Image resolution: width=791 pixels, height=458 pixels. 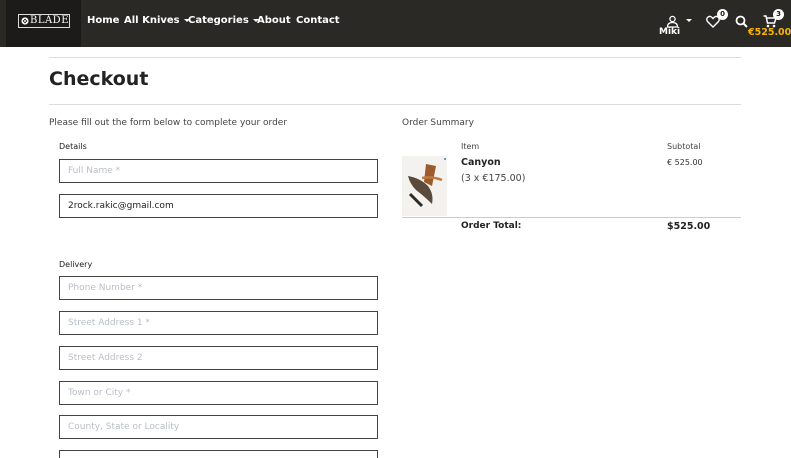 What do you see at coordinates (218, 454) in the screenshot?
I see `country-field` at bounding box center [218, 454].